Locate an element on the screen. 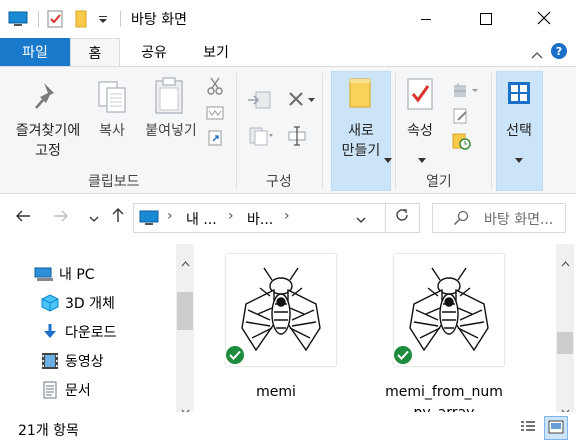 The image size is (576, 445). pin-quick-access-label-1: 즐겨찾기에 is located at coordinates (48, 131).